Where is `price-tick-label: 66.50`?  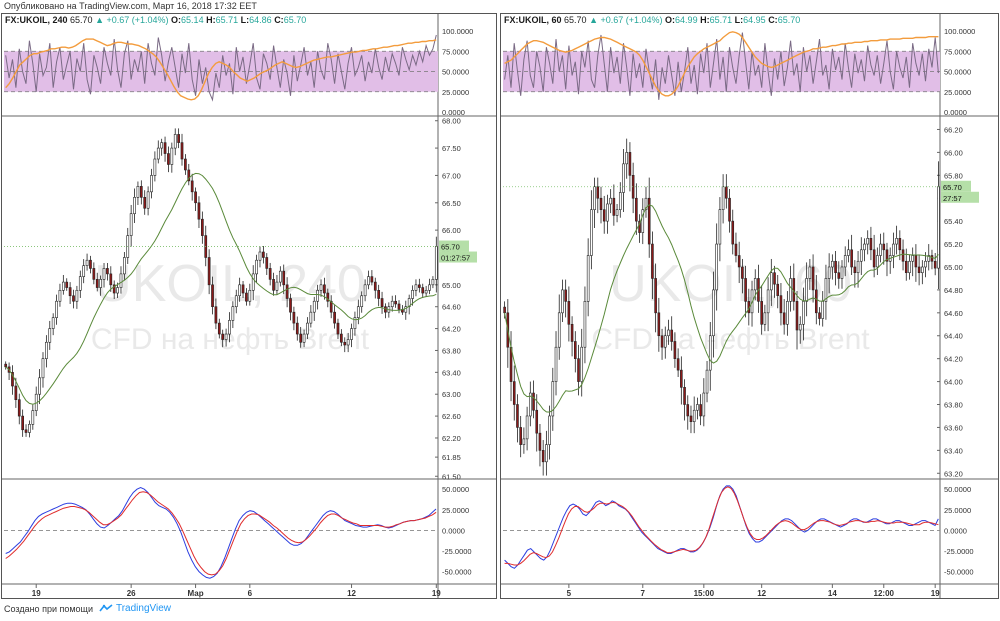
price-tick-label: 66.50 is located at coordinates (451, 203).